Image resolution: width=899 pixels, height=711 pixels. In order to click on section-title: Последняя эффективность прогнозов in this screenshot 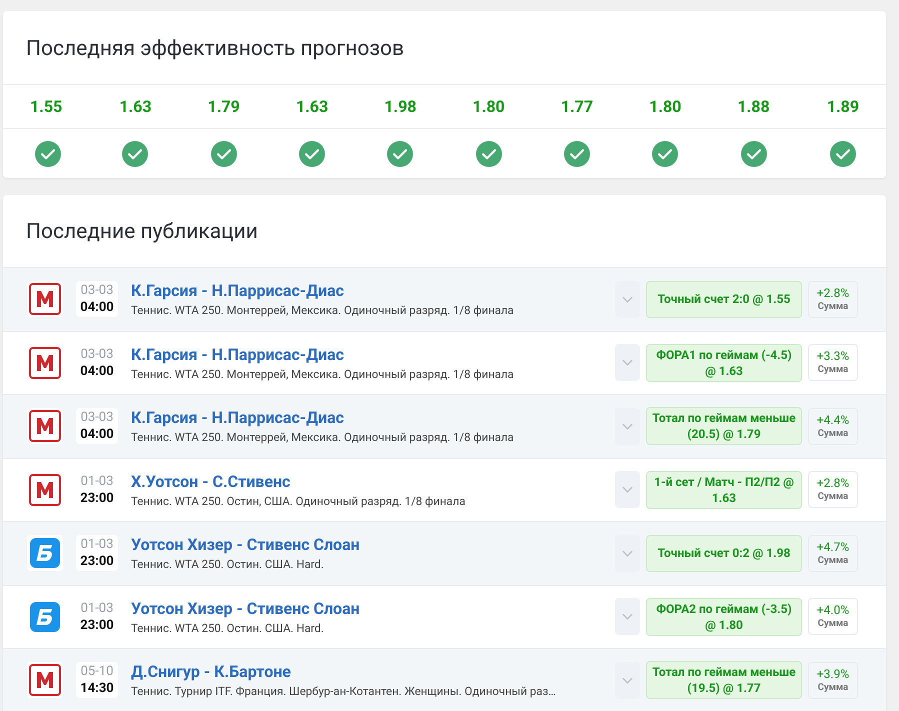, I will do `click(215, 49)`.